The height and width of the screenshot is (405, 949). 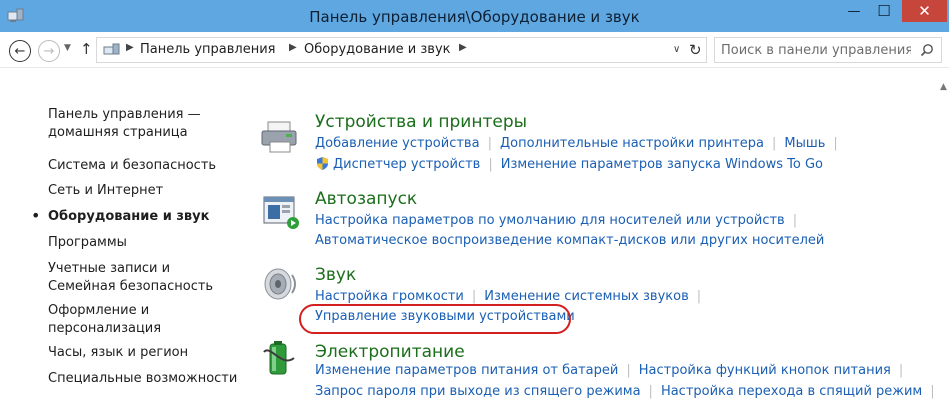 What do you see at coordinates (335, 275) in the screenshot?
I see `category-title: Звук` at bounding box center [335, 275].